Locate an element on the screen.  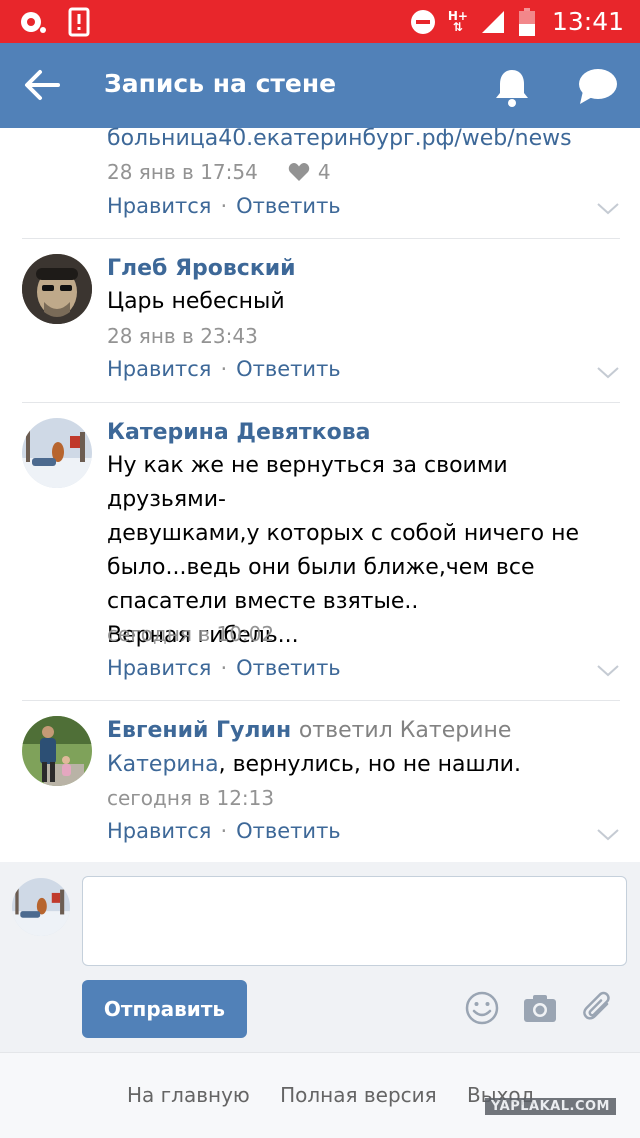
comment-author: Глеб Яровский is located at coordinates (201, 268).